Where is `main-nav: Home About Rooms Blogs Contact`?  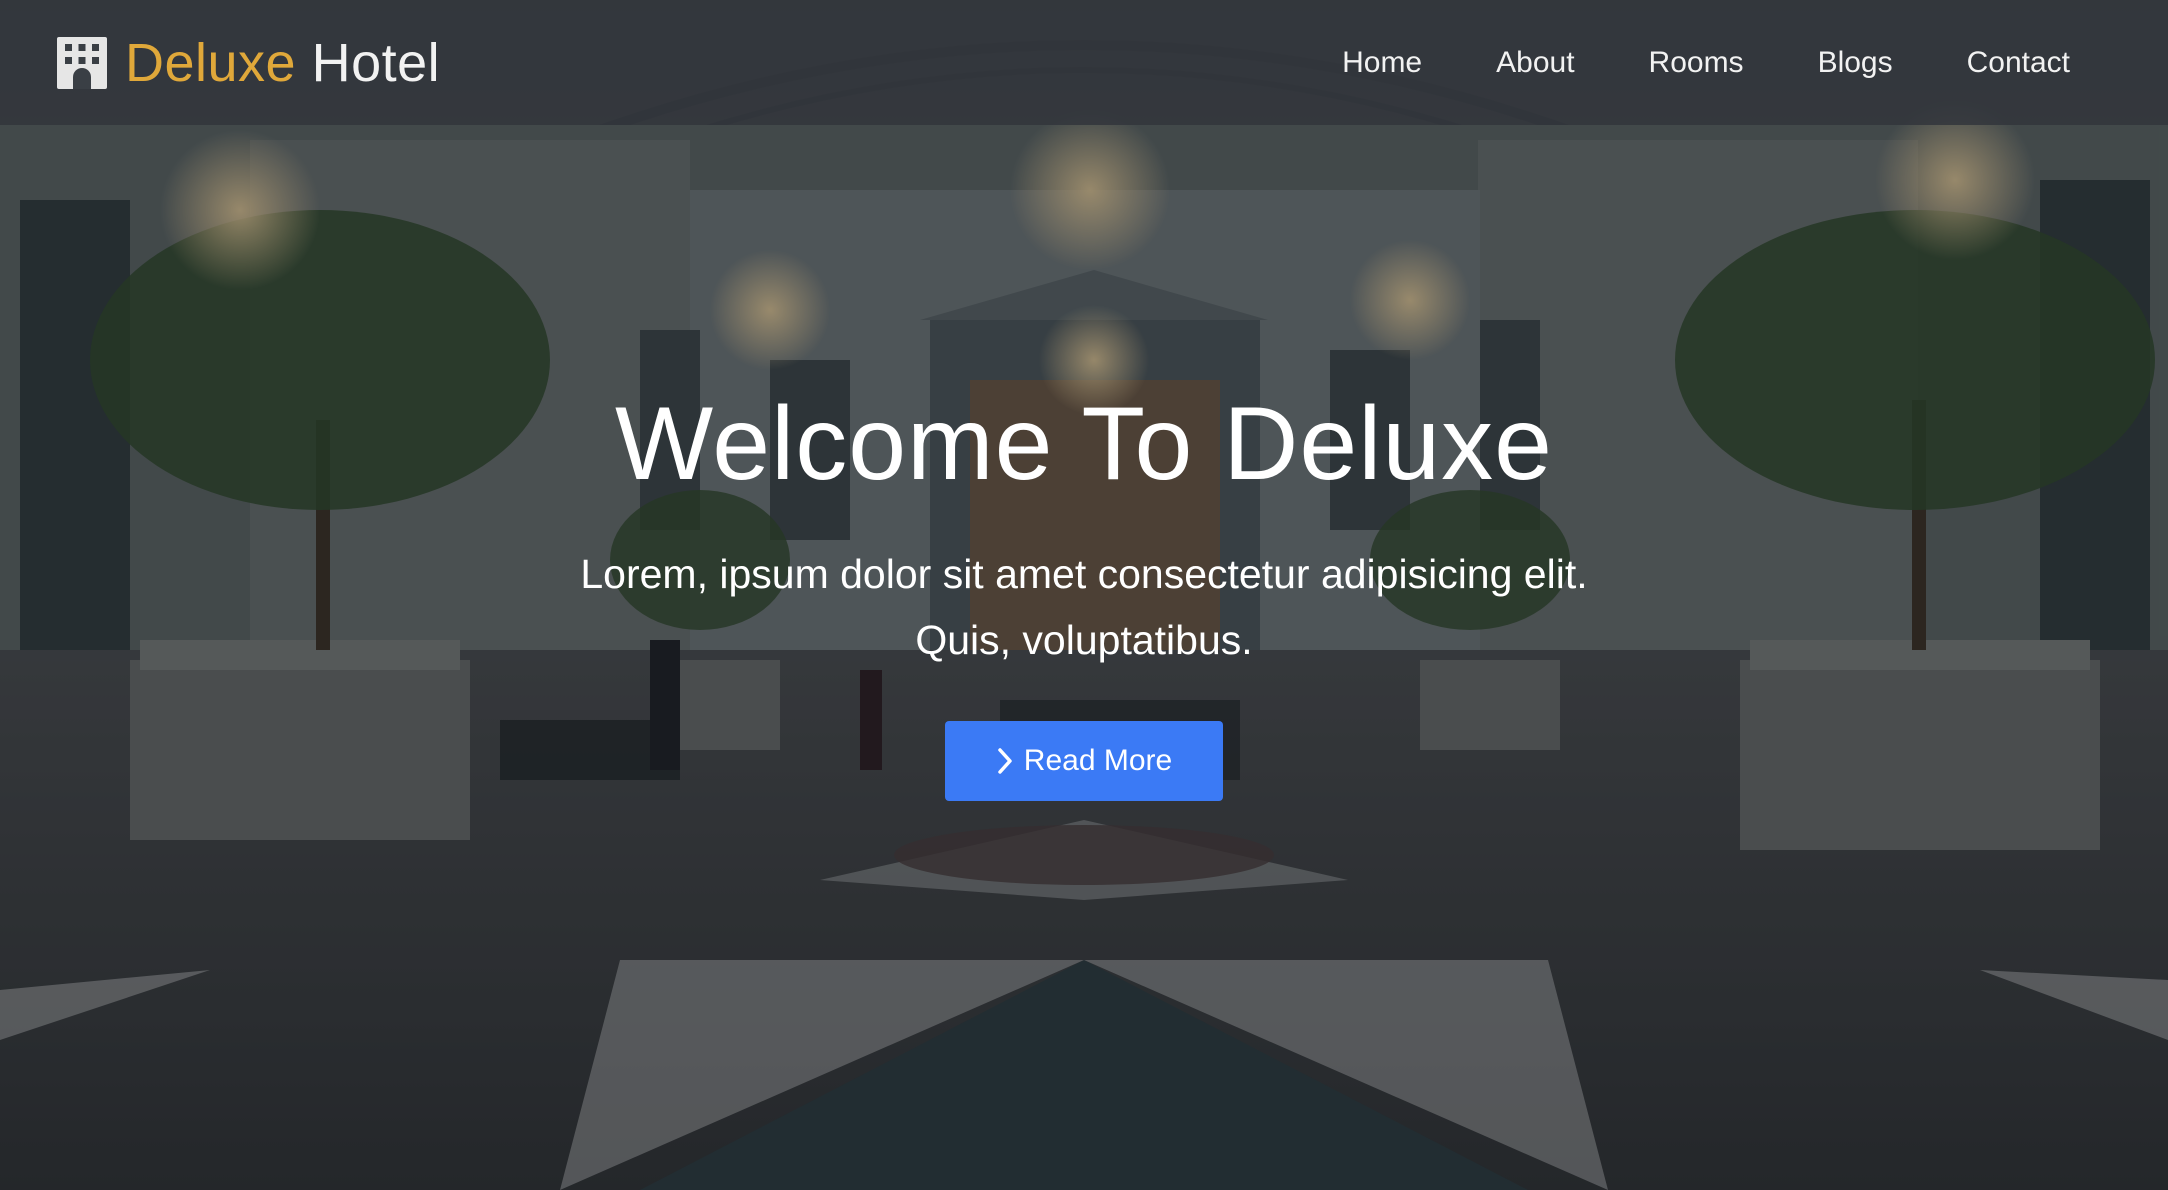 main-nav: Home About Rooms Blogs Contact is located at coordinates (1706, 63).